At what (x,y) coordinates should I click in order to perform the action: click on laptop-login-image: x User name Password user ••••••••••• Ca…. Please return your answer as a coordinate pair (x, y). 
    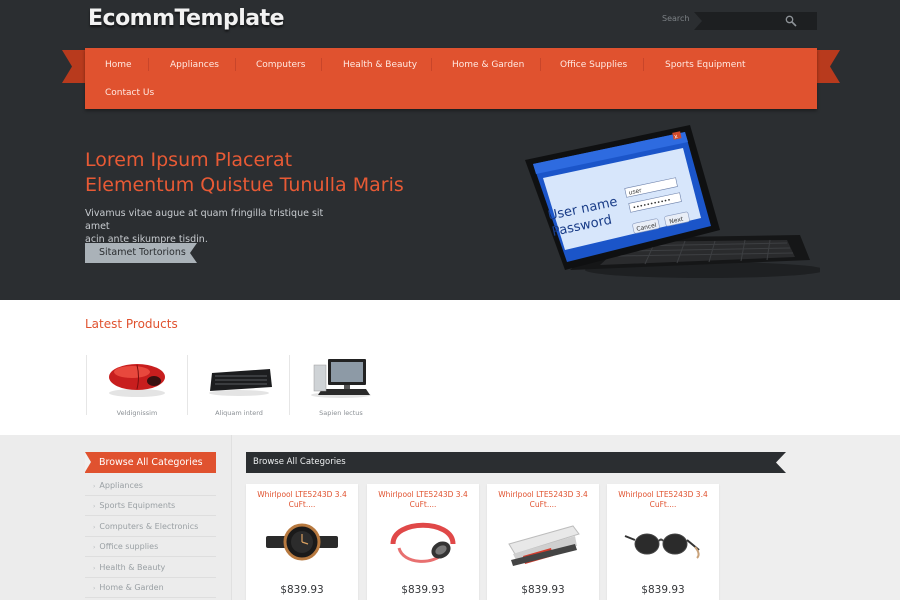
    Looking at the image, I should click on (672, 201).